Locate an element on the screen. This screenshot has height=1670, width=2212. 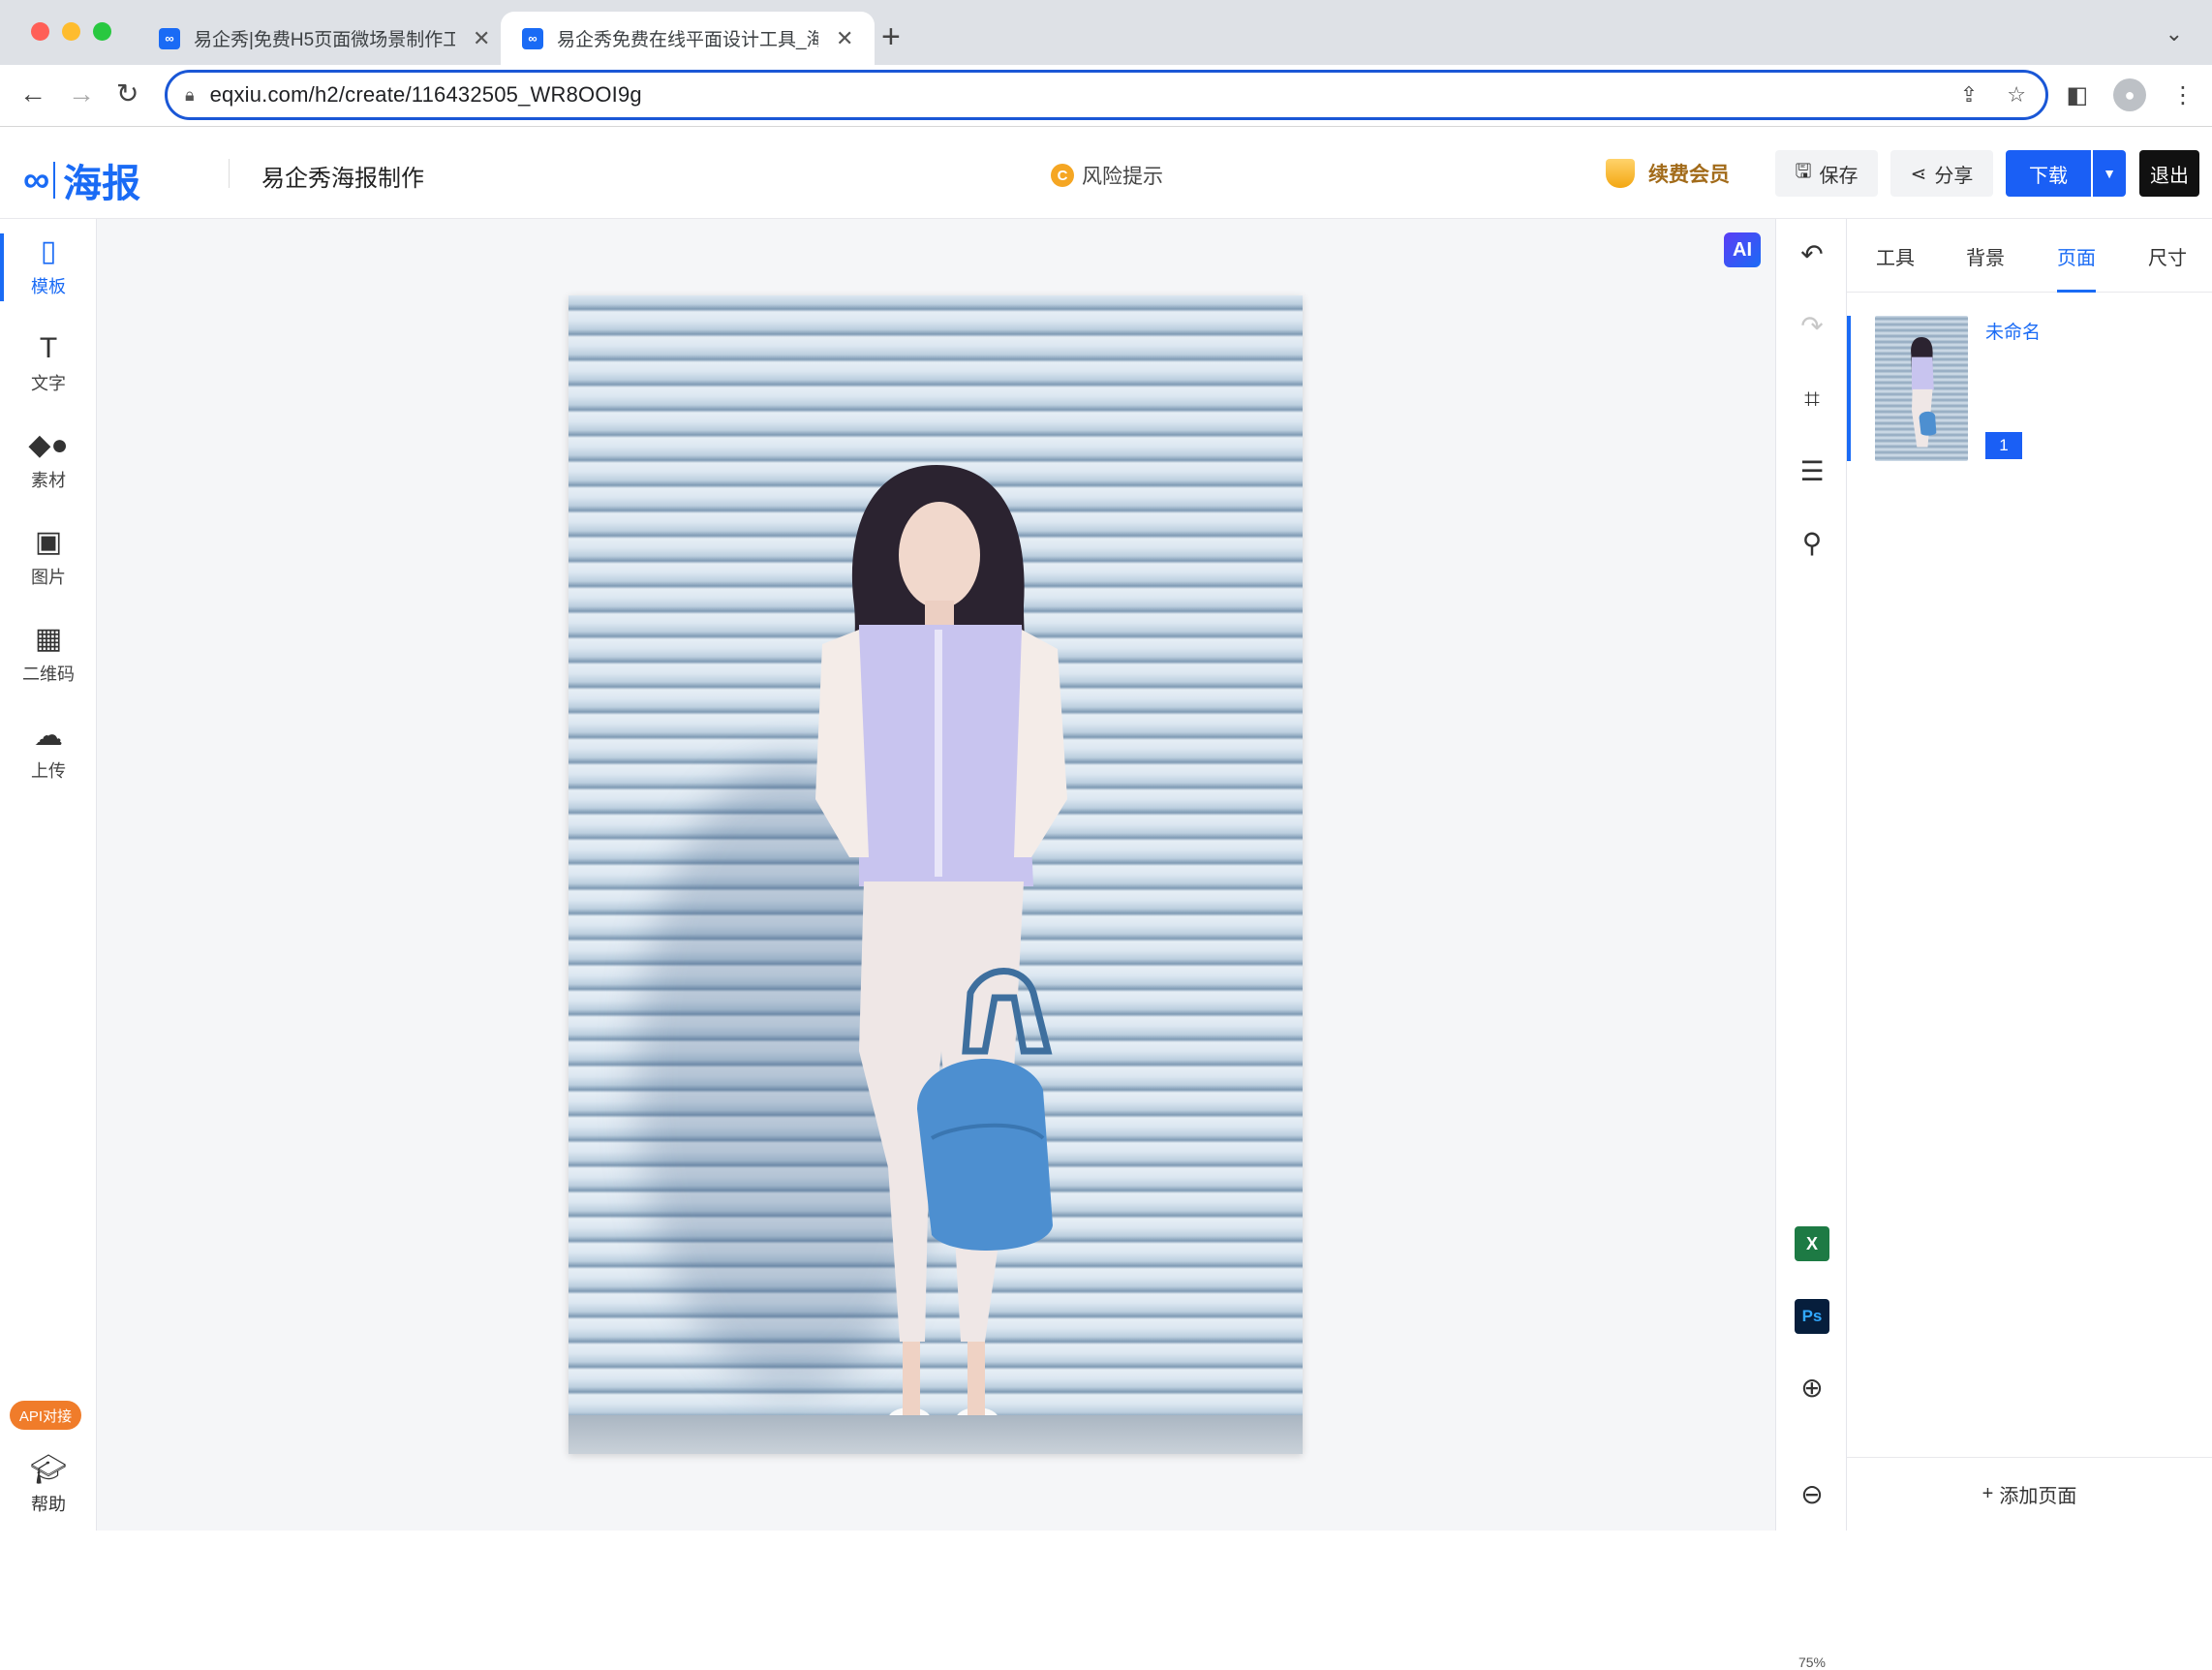
share-label: 分享 is located at coordinates (1954, 176).